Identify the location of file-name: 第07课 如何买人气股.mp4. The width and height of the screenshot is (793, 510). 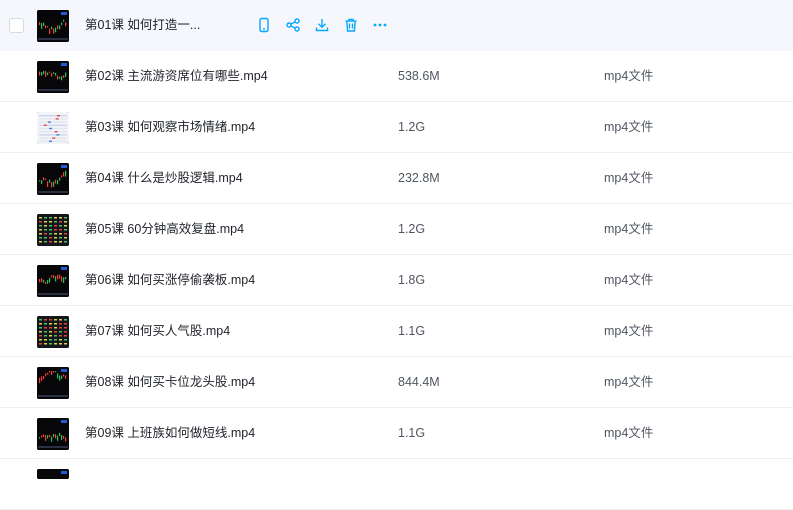
(157, 331).